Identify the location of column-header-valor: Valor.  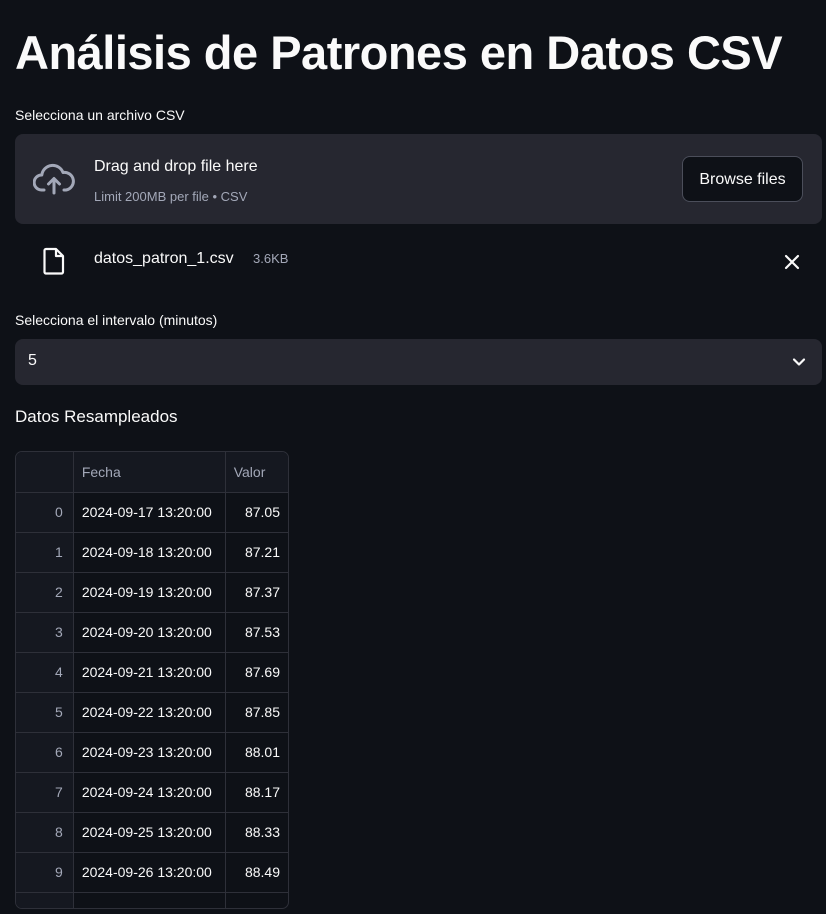
(256, 472).